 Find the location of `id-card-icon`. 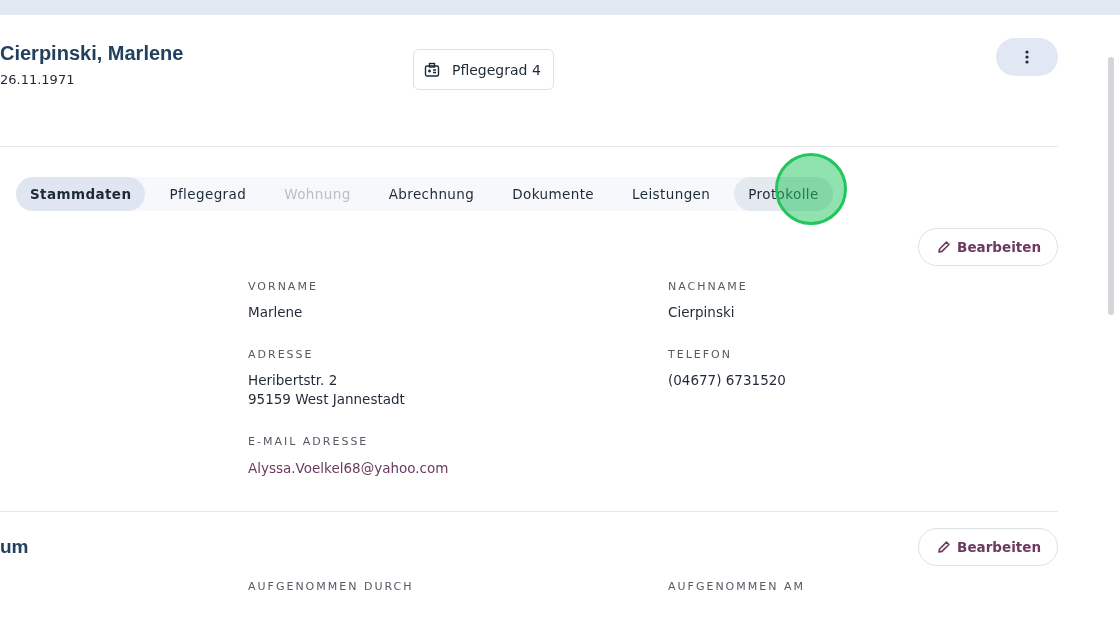

id-card-icon is located at coordinates (432, 69).